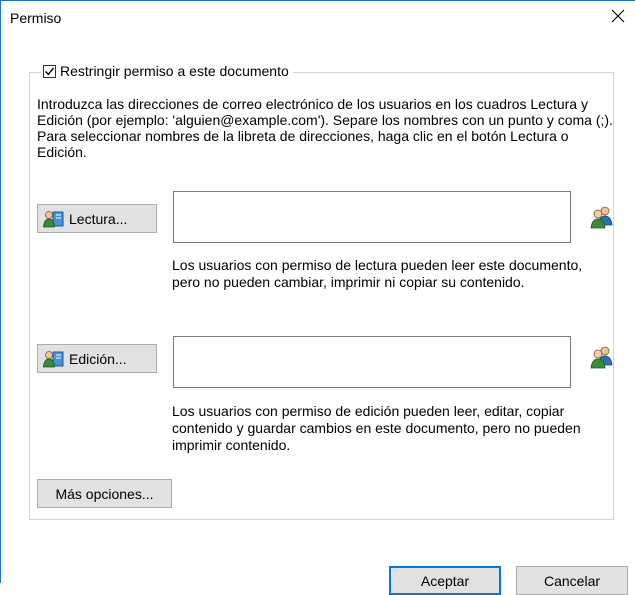 The image size is (635, 595). What do you see at coordinates (174, 71) in the screenshot?
I see `restrict-permission-label: Restringir permiso a este documento` at bounding box center [174, 71].